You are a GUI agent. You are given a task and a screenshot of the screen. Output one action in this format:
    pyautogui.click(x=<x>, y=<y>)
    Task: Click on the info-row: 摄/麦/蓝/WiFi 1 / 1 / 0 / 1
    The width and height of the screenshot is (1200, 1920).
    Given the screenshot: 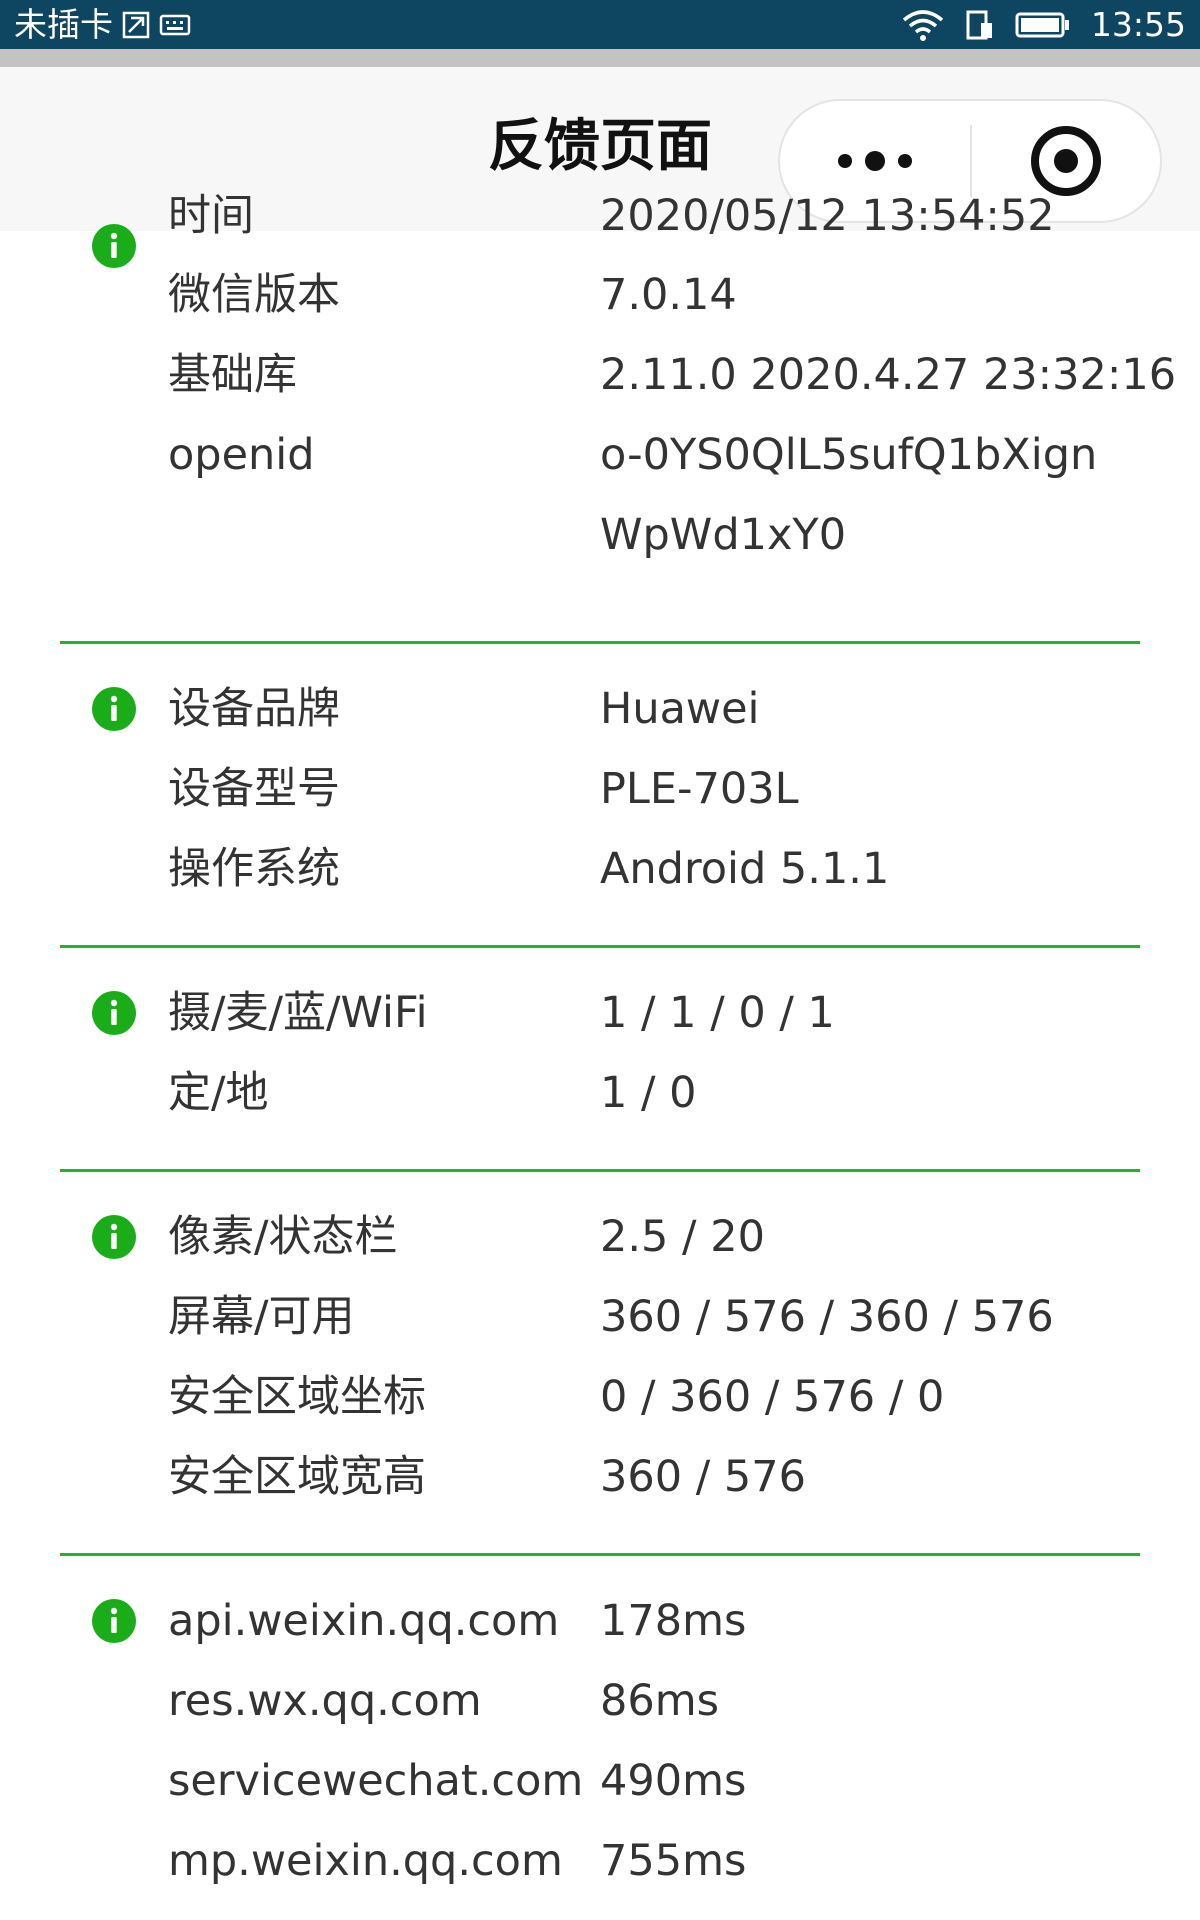 What is the action you would take?
    pyautogui.click(x=600, y=1013)
    